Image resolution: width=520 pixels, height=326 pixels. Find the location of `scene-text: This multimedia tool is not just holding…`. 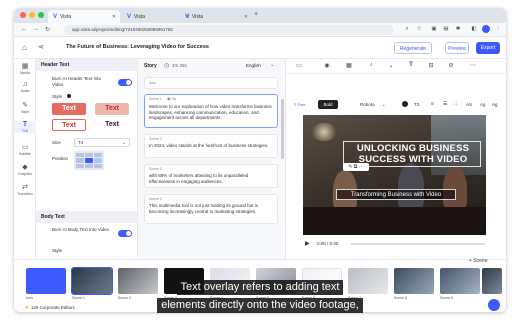

scene-text: This multimedia tool is not just holding… is located at coordinates (212, 208).